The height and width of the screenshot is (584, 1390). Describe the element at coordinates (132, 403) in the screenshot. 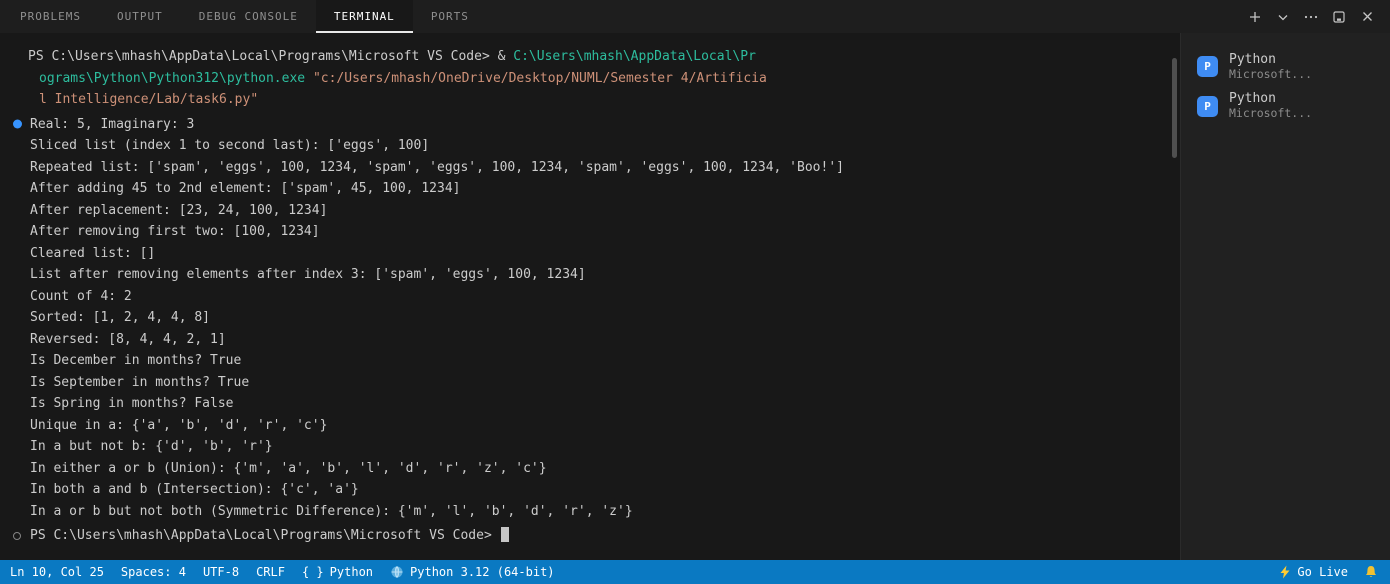

I see `terminal-text-segment: Is Spring in months? False` at that location.